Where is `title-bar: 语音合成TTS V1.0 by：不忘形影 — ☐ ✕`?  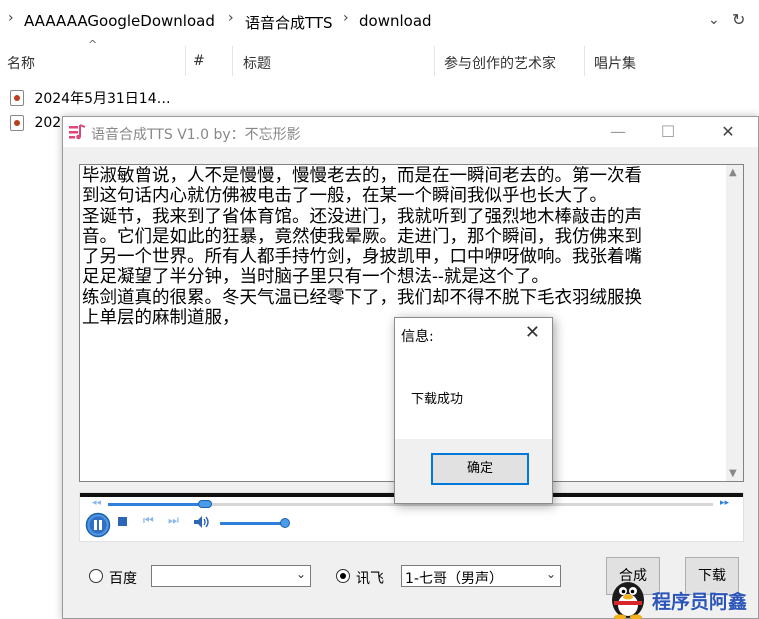 title-bar: 语音合成TTS V1.0 by：不忘形影 — ☐ ✕ is located at coordinates (410, 132).